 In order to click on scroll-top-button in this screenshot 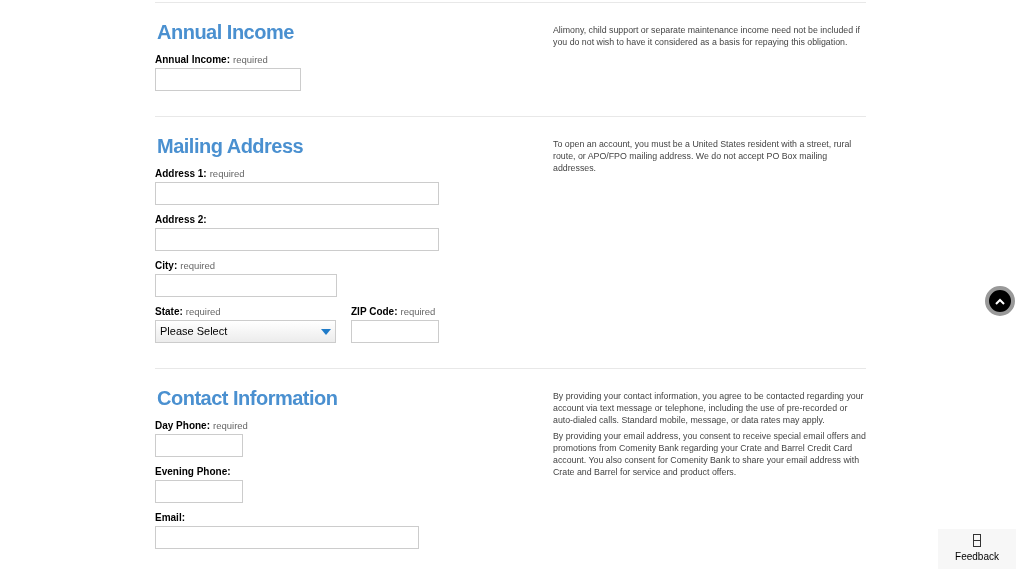, I will do `click(1000, 301)`.